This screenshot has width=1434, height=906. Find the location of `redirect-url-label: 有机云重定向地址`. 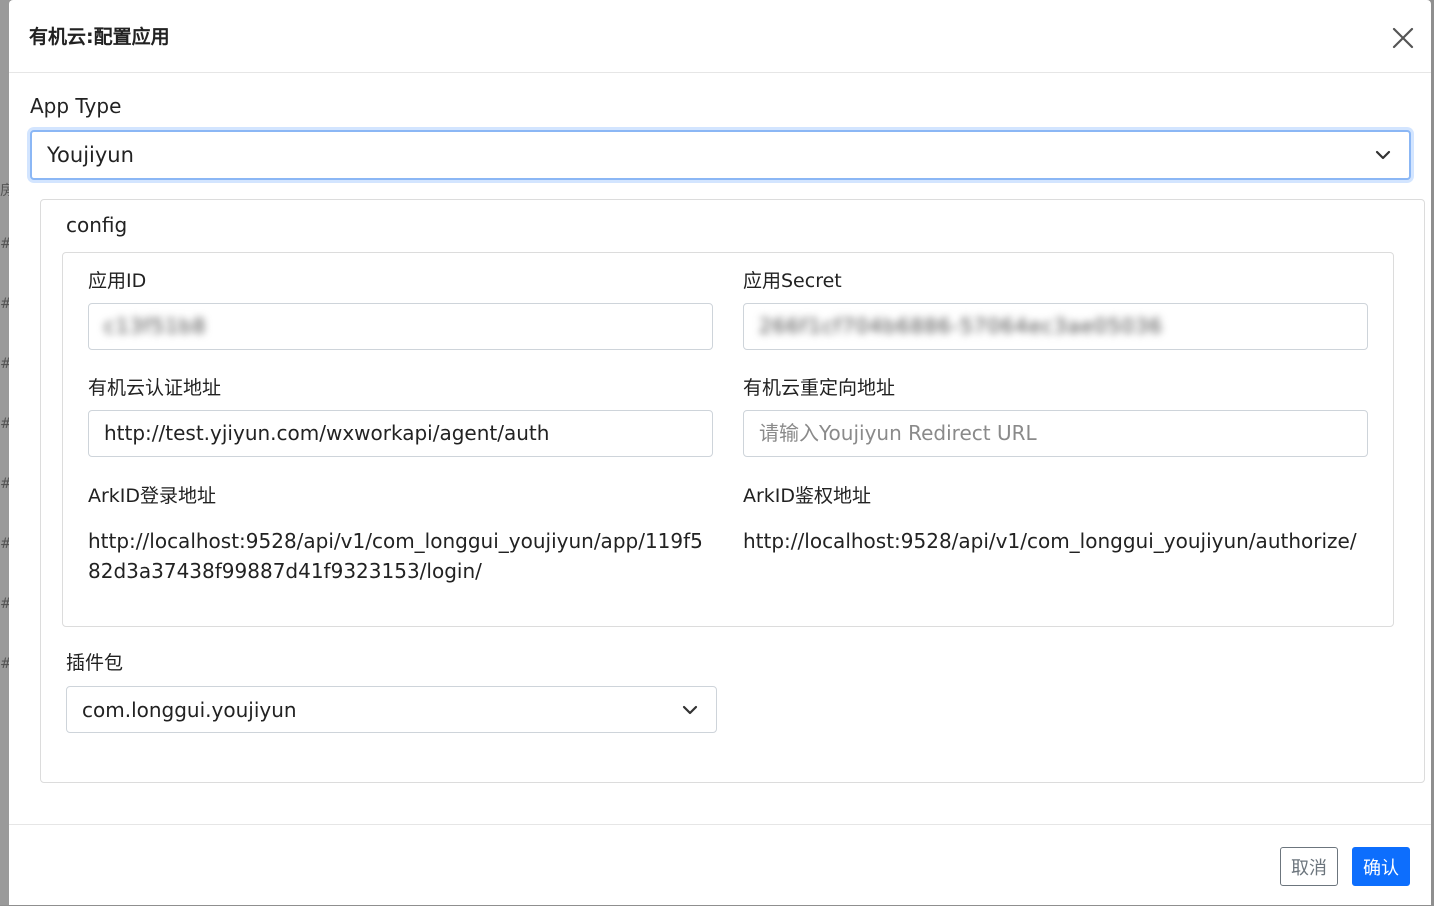

redirect-url-label: 有机云重定向地址 is located at coordinates (819, 388).